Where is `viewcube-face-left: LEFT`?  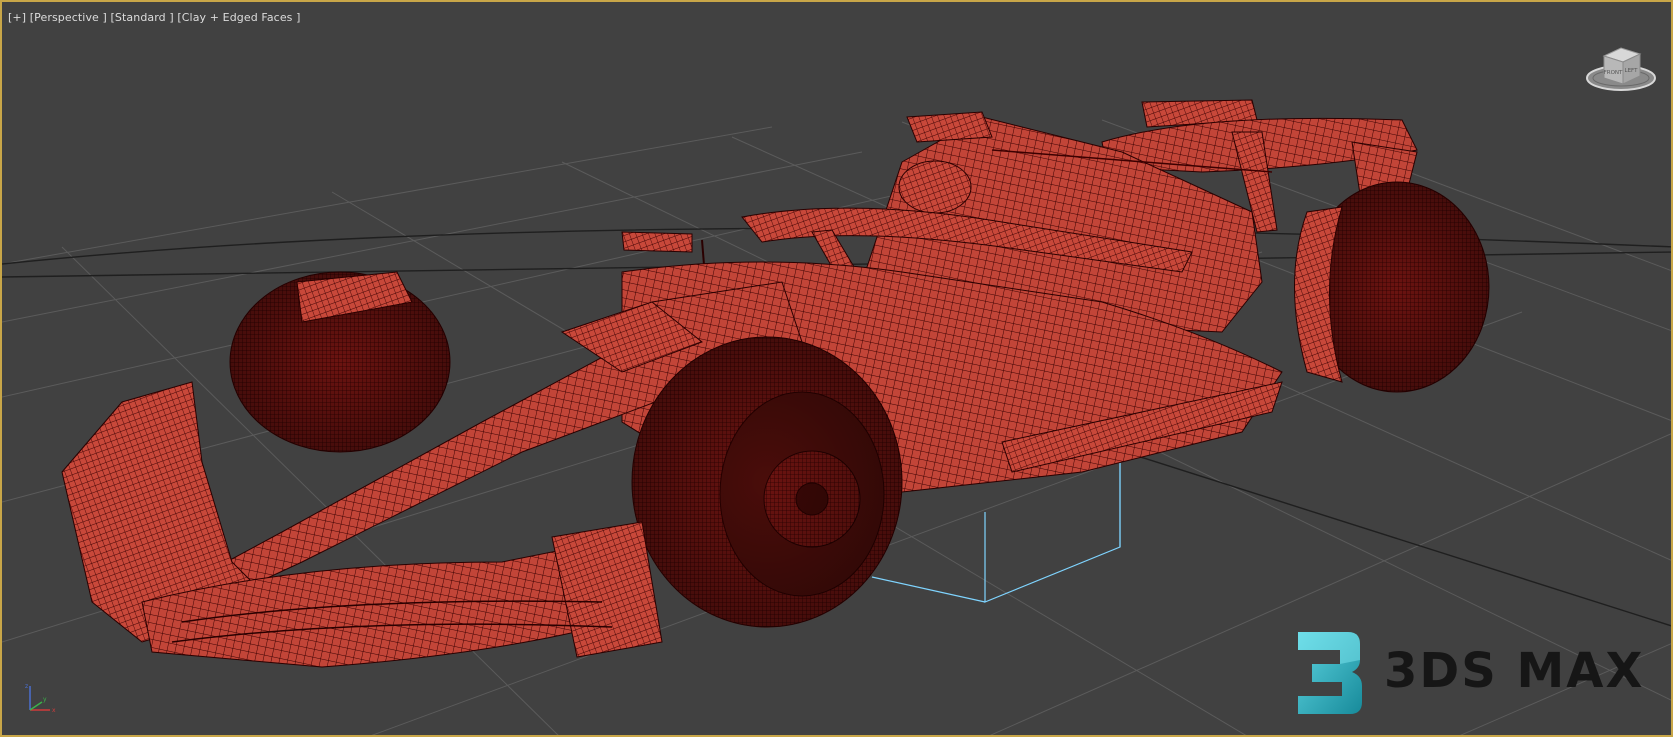
viewcube-face-left: LEFT is located at coordinates (1632, 71).